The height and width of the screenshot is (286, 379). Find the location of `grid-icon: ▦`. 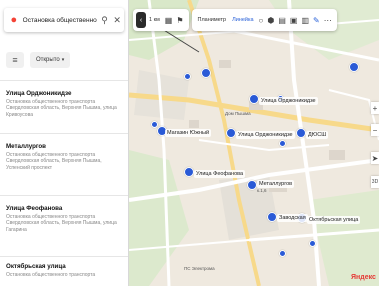

grid-icon: ▦ is located at coordinates (169, 20).